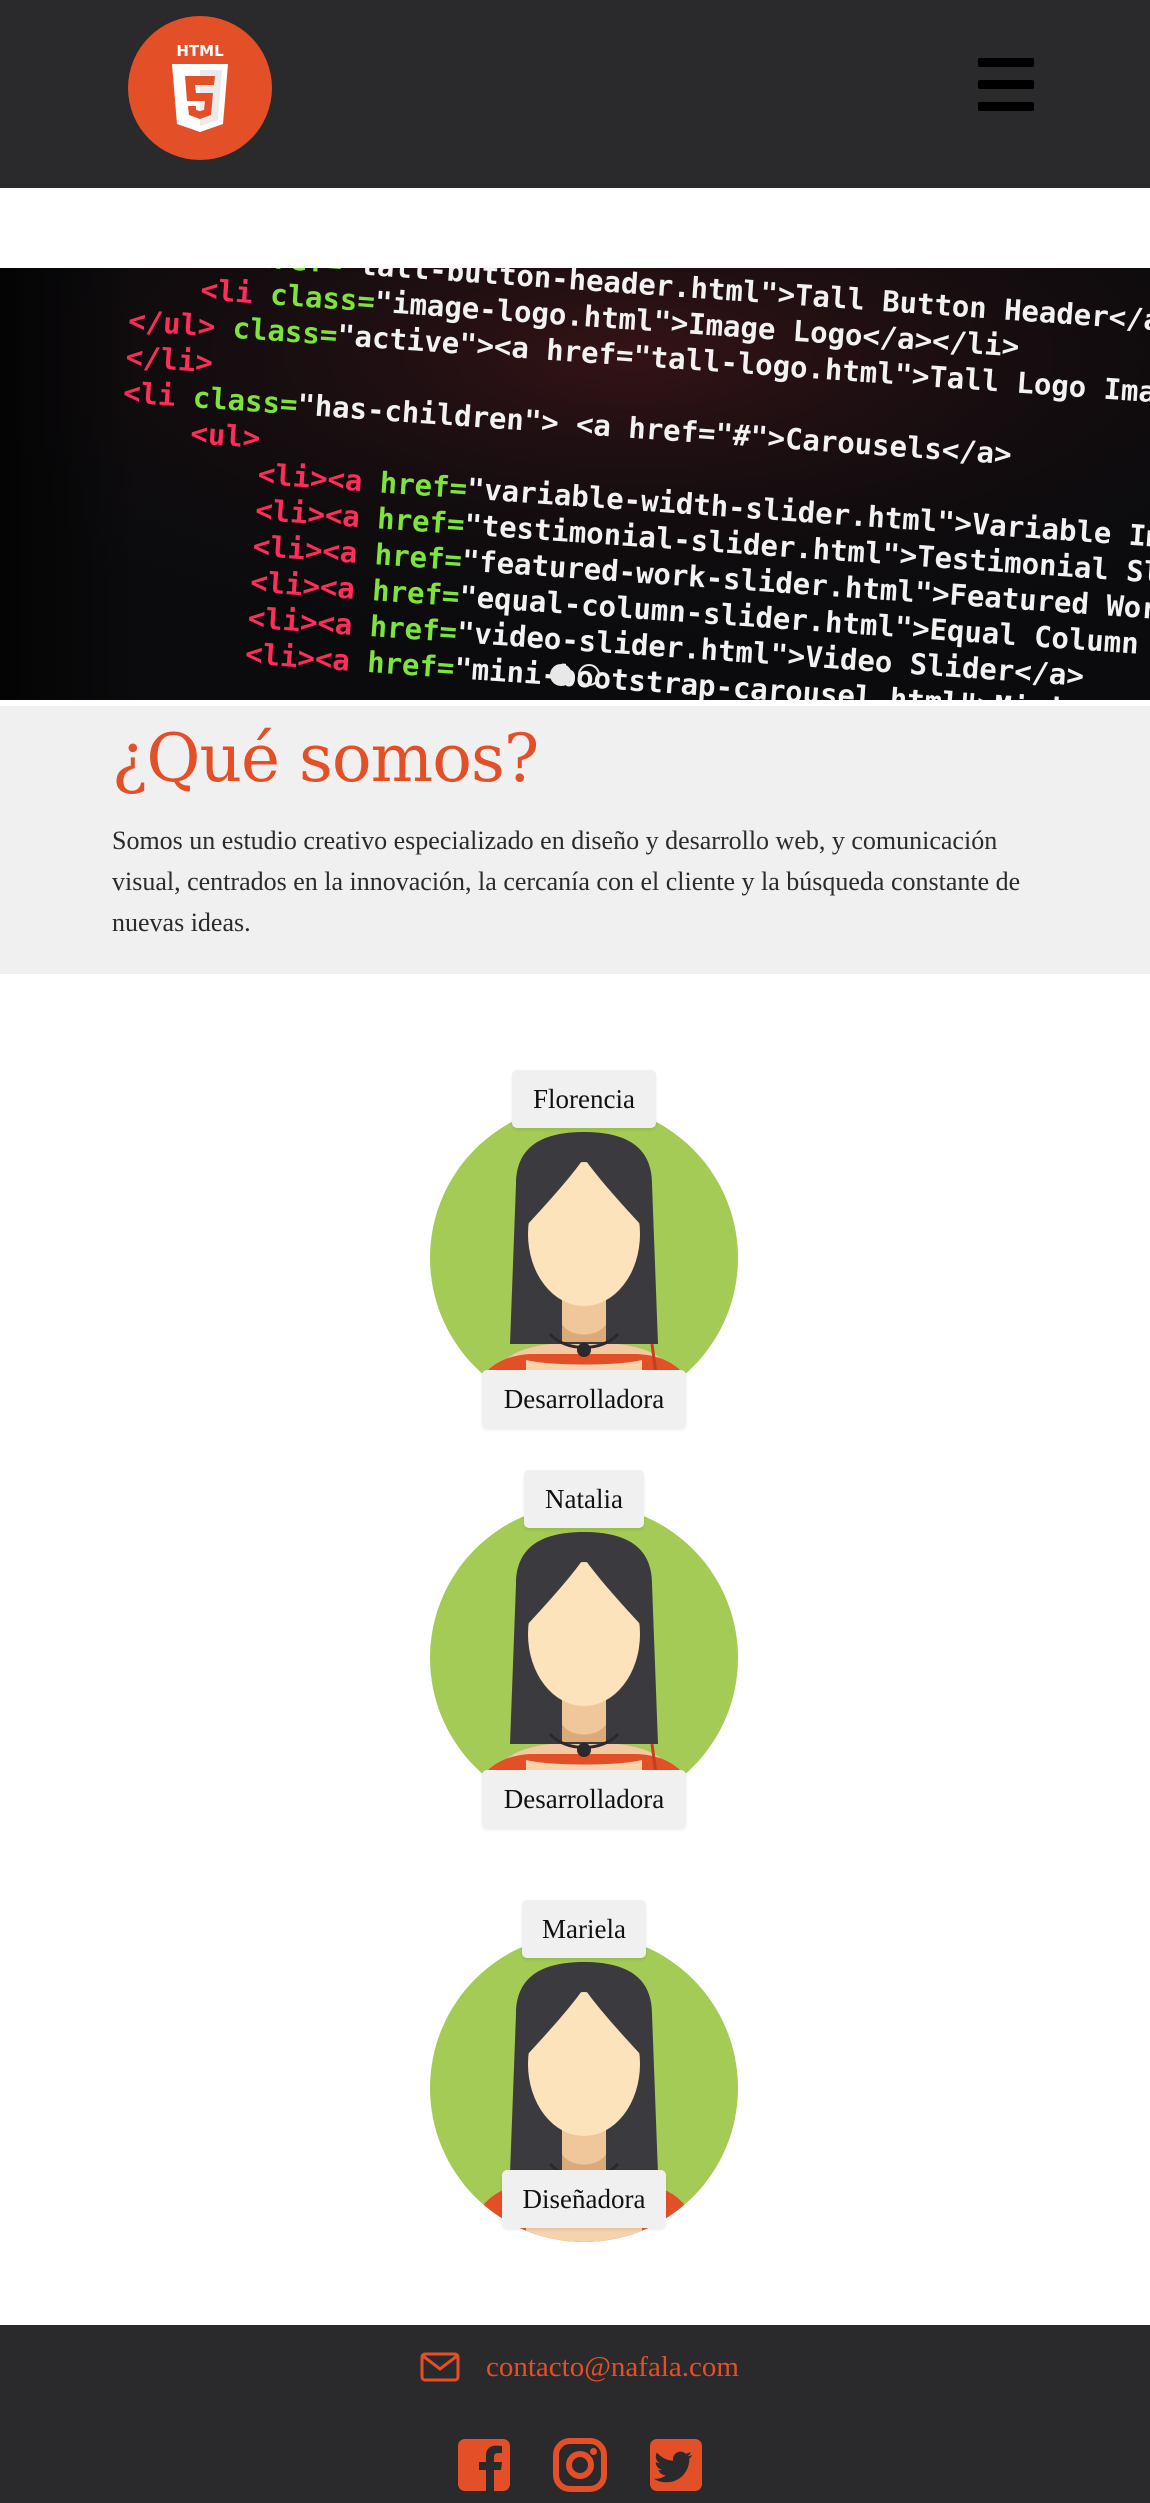 The image size is (1150, 2503). Describe the element at coordinates (676, 2465) in the screenshot. I see `twitter-icon` at that location.